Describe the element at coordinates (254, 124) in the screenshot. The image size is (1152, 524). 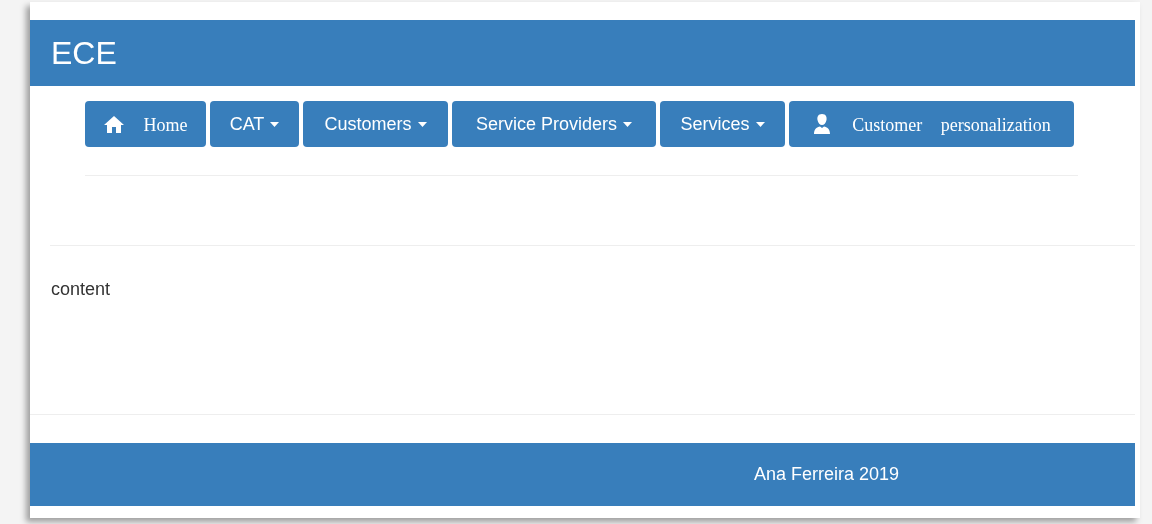
I see `dropdown-menu-button: CAT` at that location.